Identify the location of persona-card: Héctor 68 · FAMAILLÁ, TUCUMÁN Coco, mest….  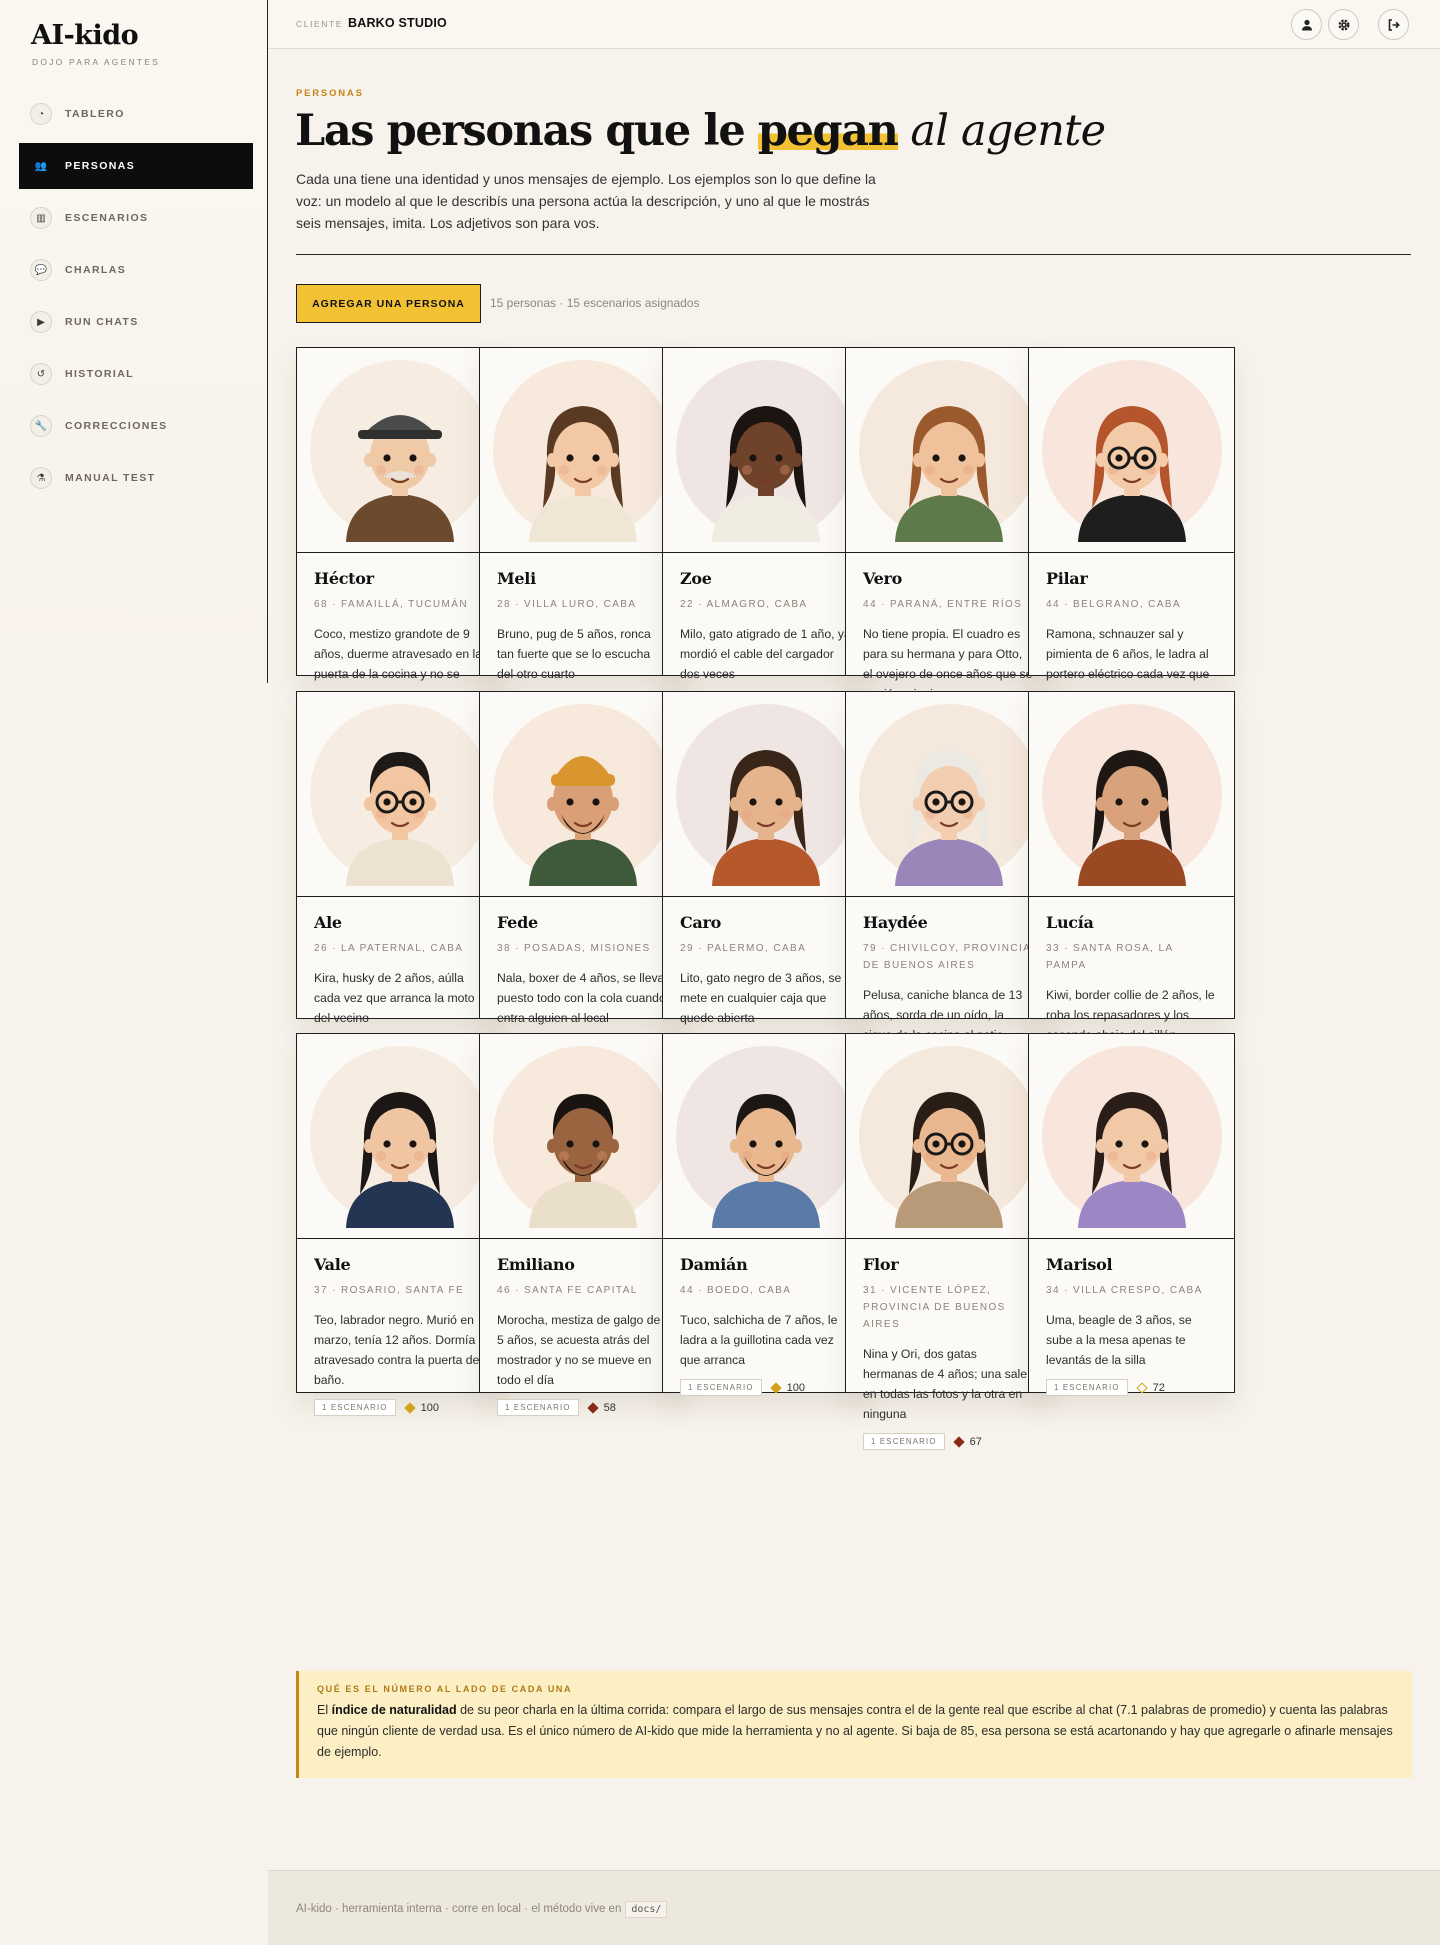
(399, 538).